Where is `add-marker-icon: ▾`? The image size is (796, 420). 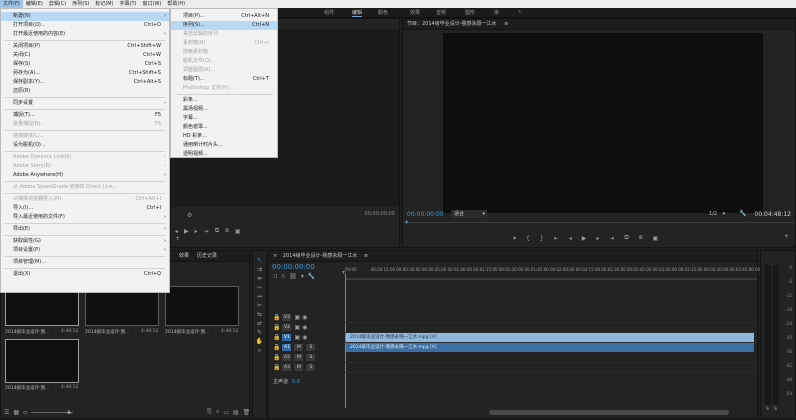 add-marker-icon: ▾ is located at coordinates (514, 238).